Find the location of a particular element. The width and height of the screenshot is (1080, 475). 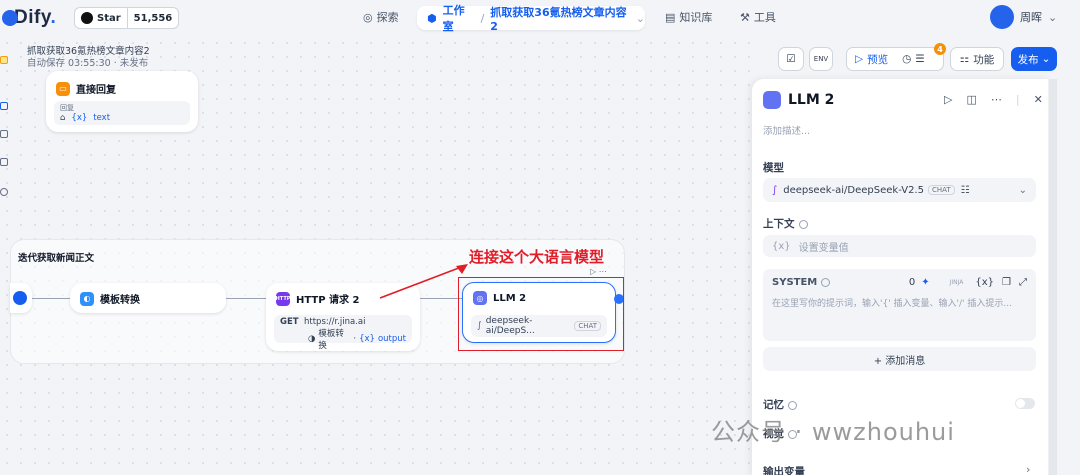

node-answer: ▭ 直接回复 回复 ⌂ {x} text is located at coordinates (122, 101).